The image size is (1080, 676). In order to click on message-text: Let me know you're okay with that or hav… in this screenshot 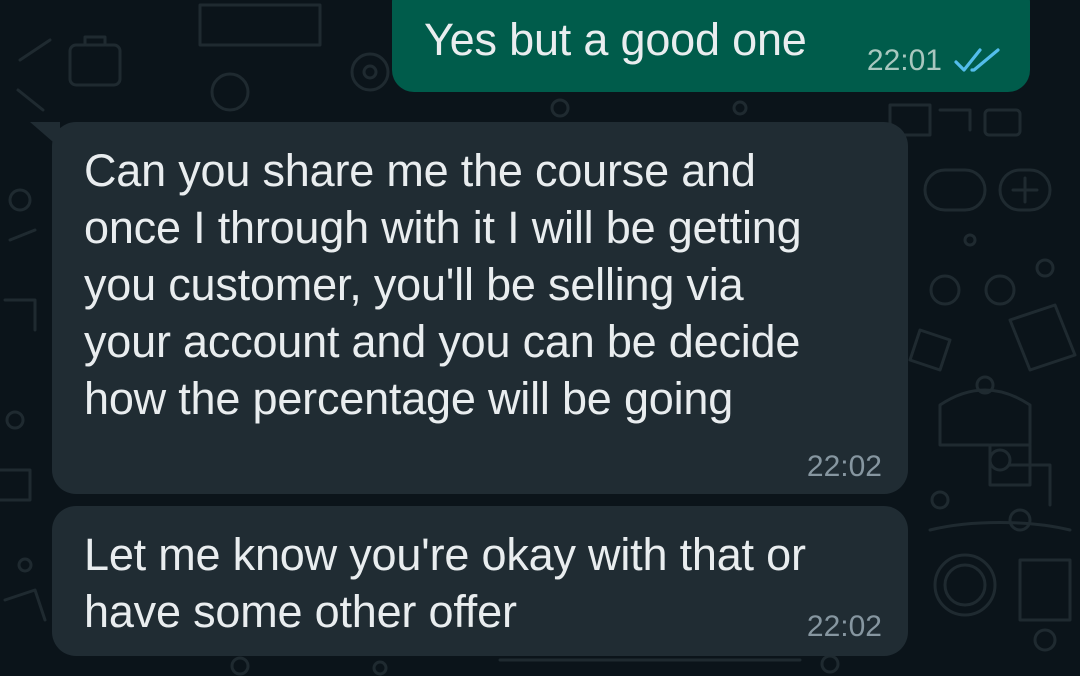, I will do `click(445, 583)`.